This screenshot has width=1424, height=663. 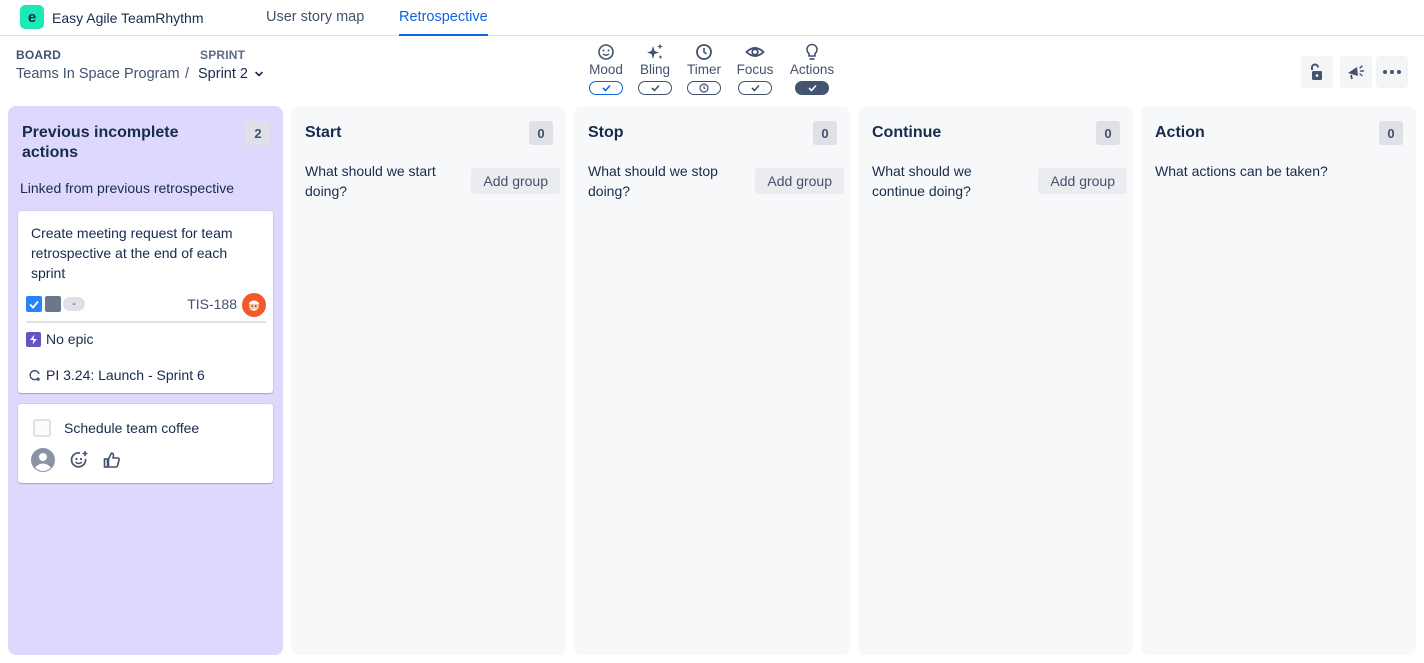 I want to click on board-label: BOARD, so click(x=38, y=55).